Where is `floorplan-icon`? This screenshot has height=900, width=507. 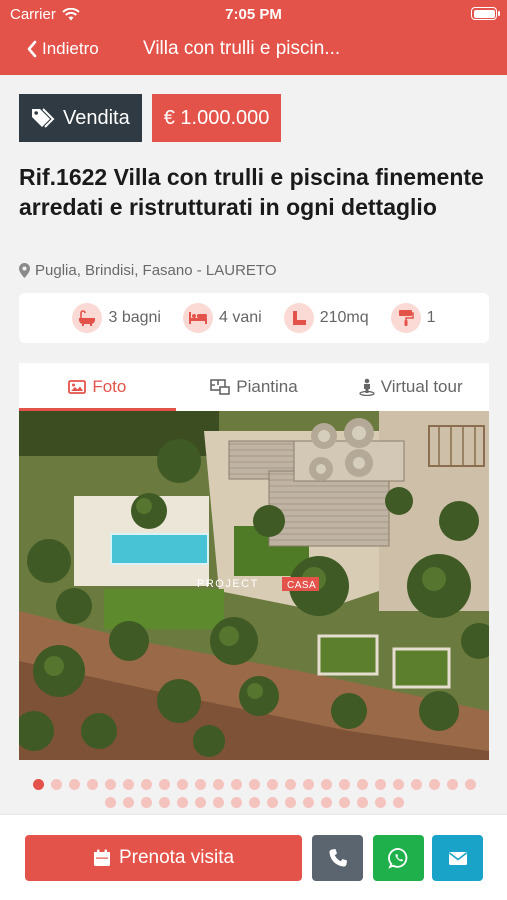
floorplan-icon is located at coordinates (220, 387).